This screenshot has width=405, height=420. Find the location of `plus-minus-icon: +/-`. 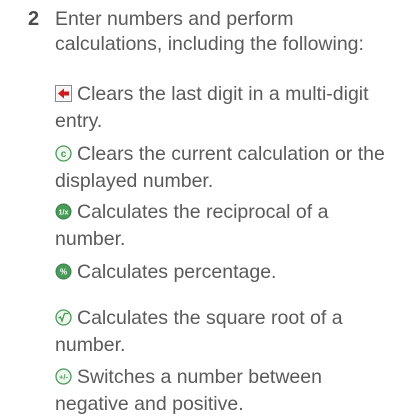

plus-minus-icon: +/- is located at coordinates (63, 379).